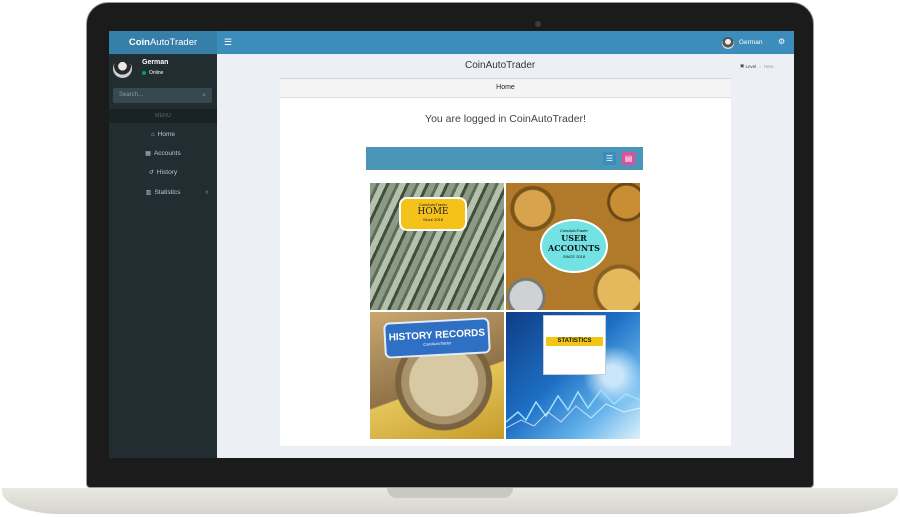 The width and height of the screenshot is (900, 517). What do you see at coordinates (751, 66) in the screenshot?
I see `breadcrumb-level: Level` at bounding box center [751, 66].